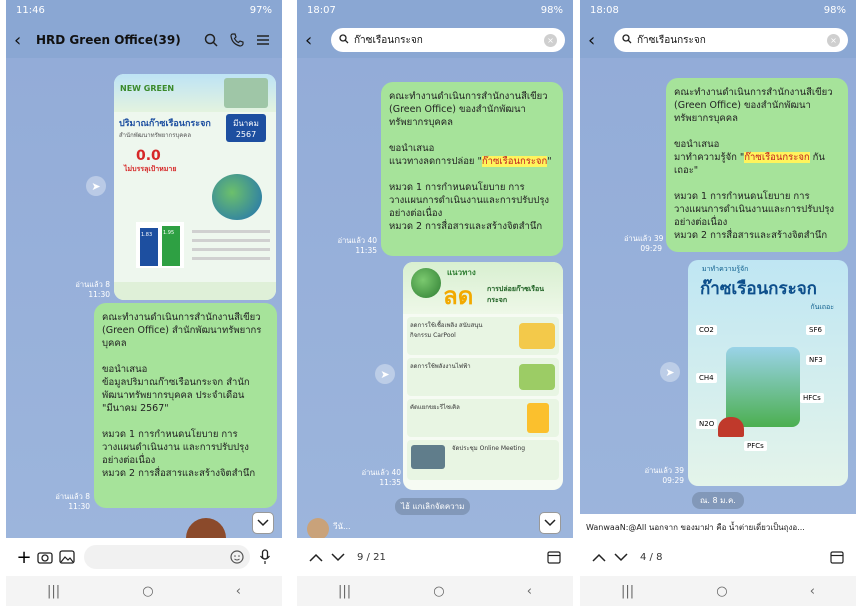 Image resolution: width=858 pixels, height=606 pixels. Describe the element at coordinates (516, 294) in the screenshot. I see `infographic-subtitle: การปล่อยก๊าซเรือนกระจก` at that location.